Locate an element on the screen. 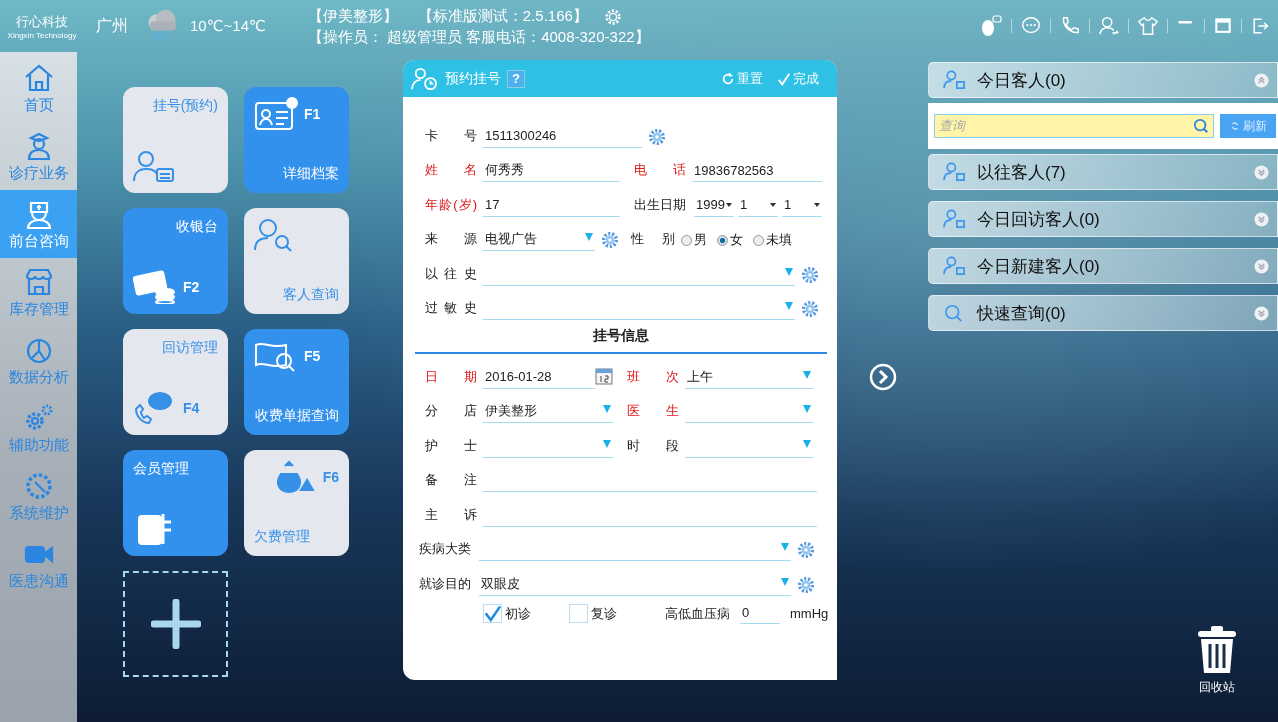 This screenshot has height=722, width=1278. field-label: 卡 号 is located at coordinates (451, 135).